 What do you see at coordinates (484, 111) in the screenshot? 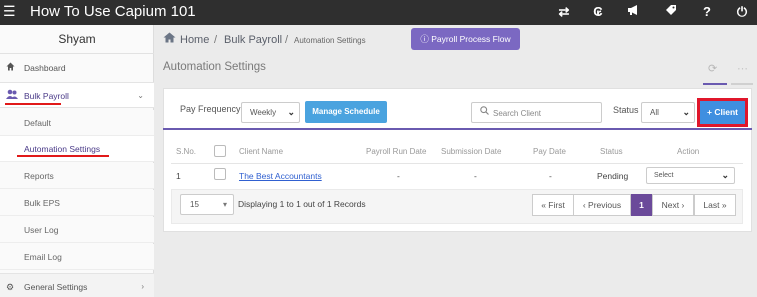
I see `search-icon` at bounding box center [484, 111].